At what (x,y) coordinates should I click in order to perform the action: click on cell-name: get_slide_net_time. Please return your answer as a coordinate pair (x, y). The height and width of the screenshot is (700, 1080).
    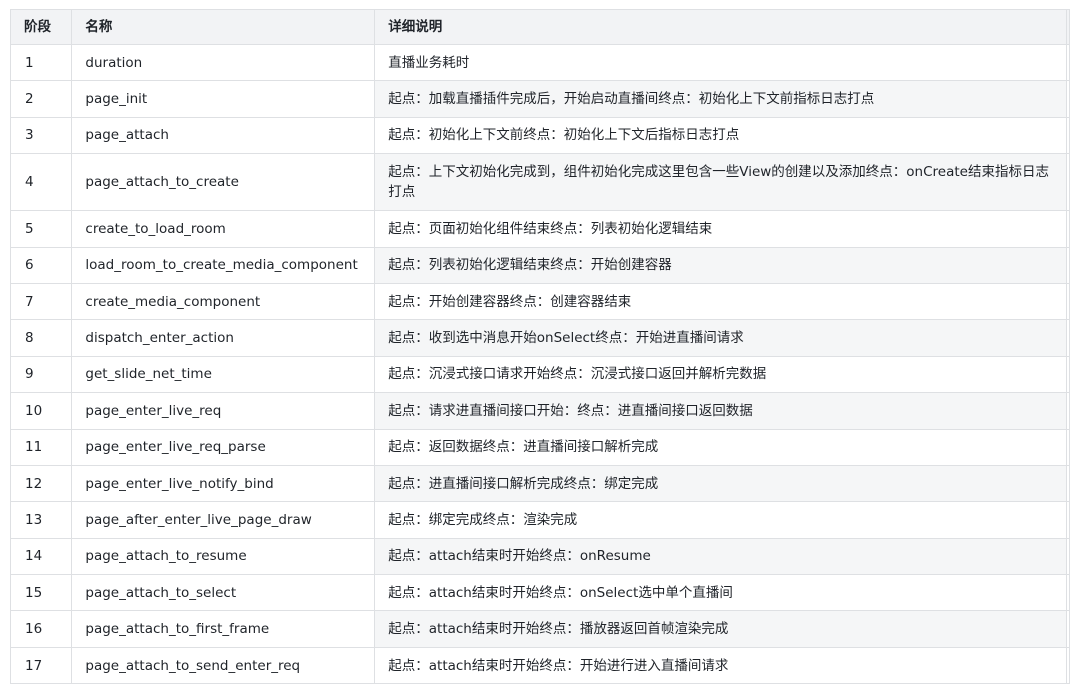
    Looking at the image, I should click on (223, 374).